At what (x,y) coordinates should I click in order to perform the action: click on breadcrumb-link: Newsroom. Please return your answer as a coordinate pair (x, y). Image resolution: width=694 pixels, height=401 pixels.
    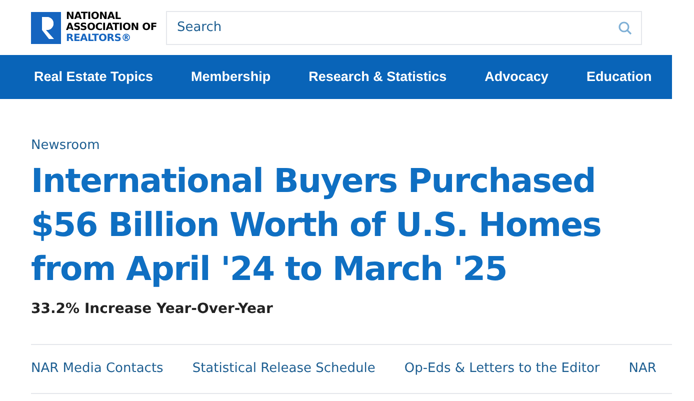
    Looking at the image, I should click on (351, 146).